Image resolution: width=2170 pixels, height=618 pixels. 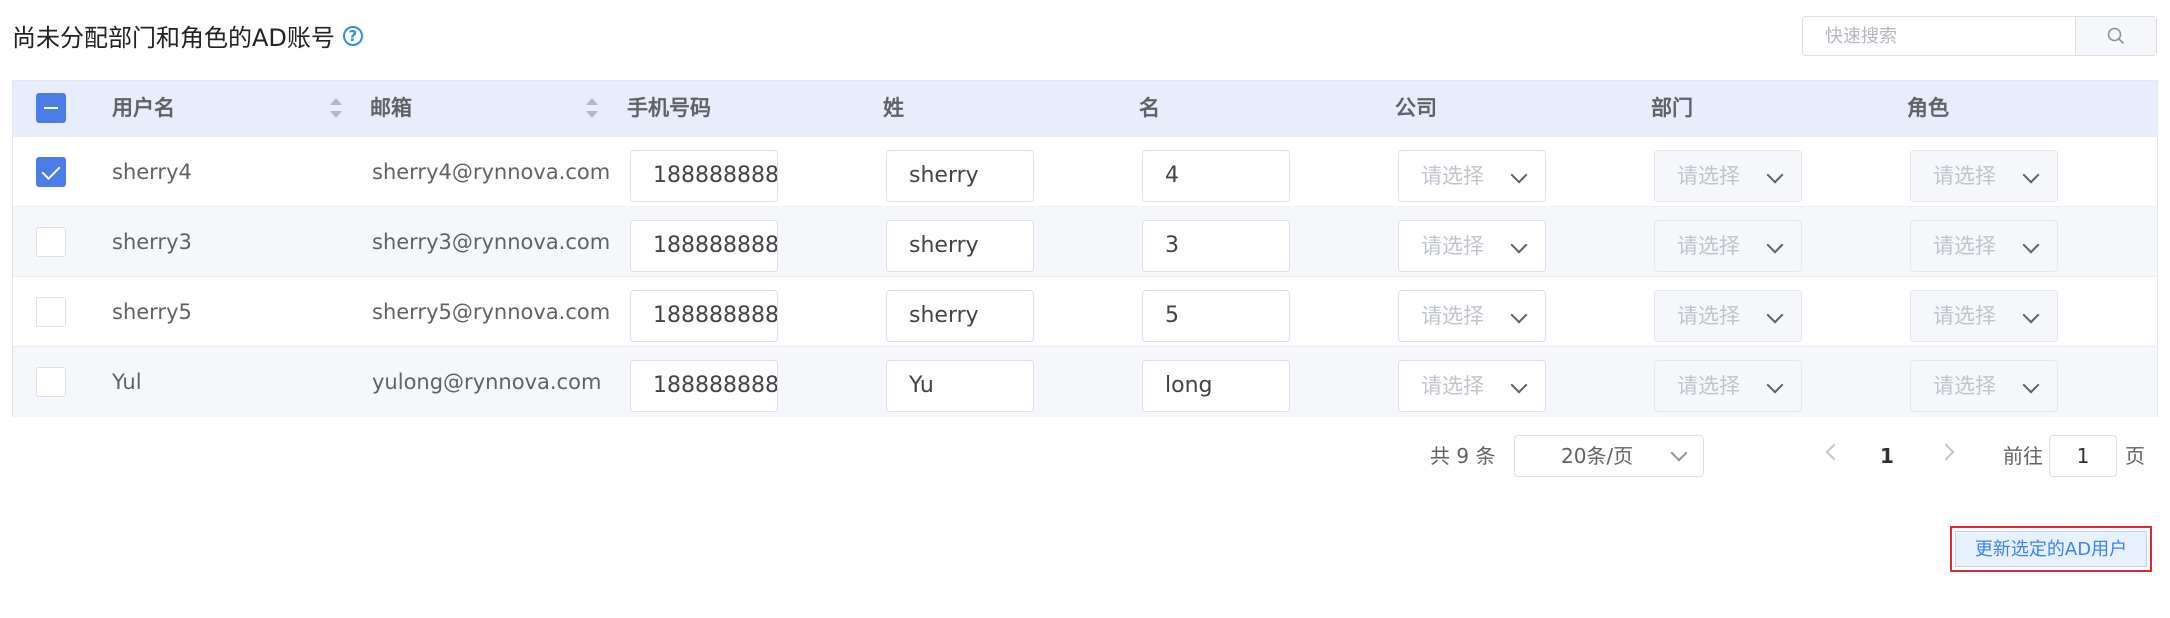 I want to click on page-title-wrap: 尚未分配部门和角色的AD账号 ?, so click(x=187, y=35).